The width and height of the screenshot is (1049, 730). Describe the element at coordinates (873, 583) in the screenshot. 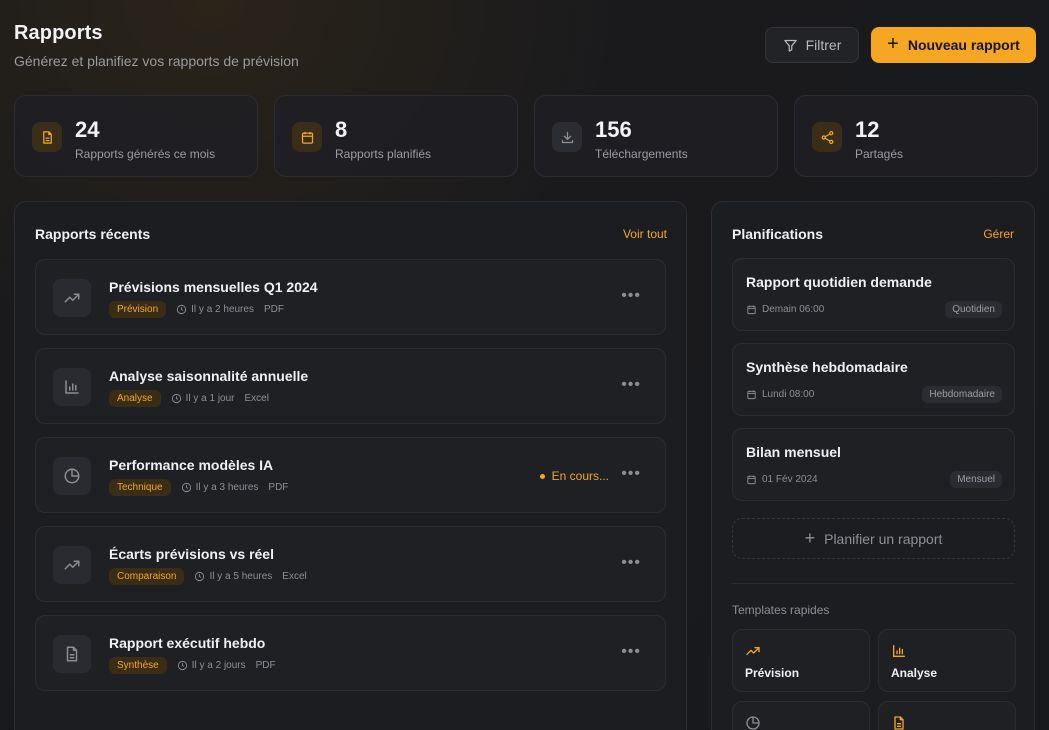

I see `divider` at that location.